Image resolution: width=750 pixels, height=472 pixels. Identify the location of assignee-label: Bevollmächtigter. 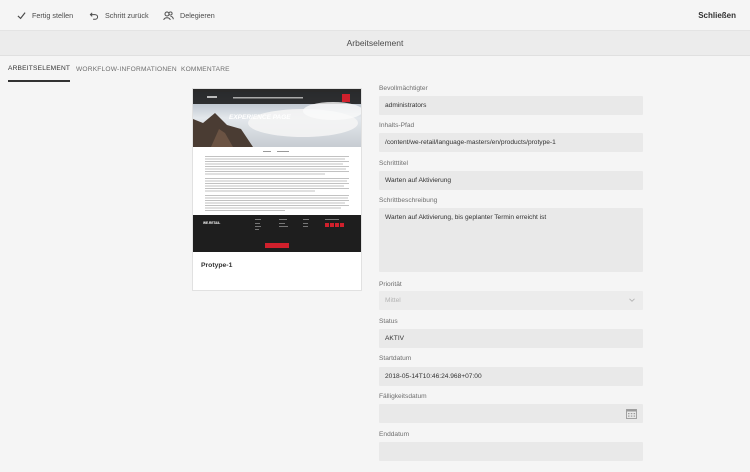
(403, 88).